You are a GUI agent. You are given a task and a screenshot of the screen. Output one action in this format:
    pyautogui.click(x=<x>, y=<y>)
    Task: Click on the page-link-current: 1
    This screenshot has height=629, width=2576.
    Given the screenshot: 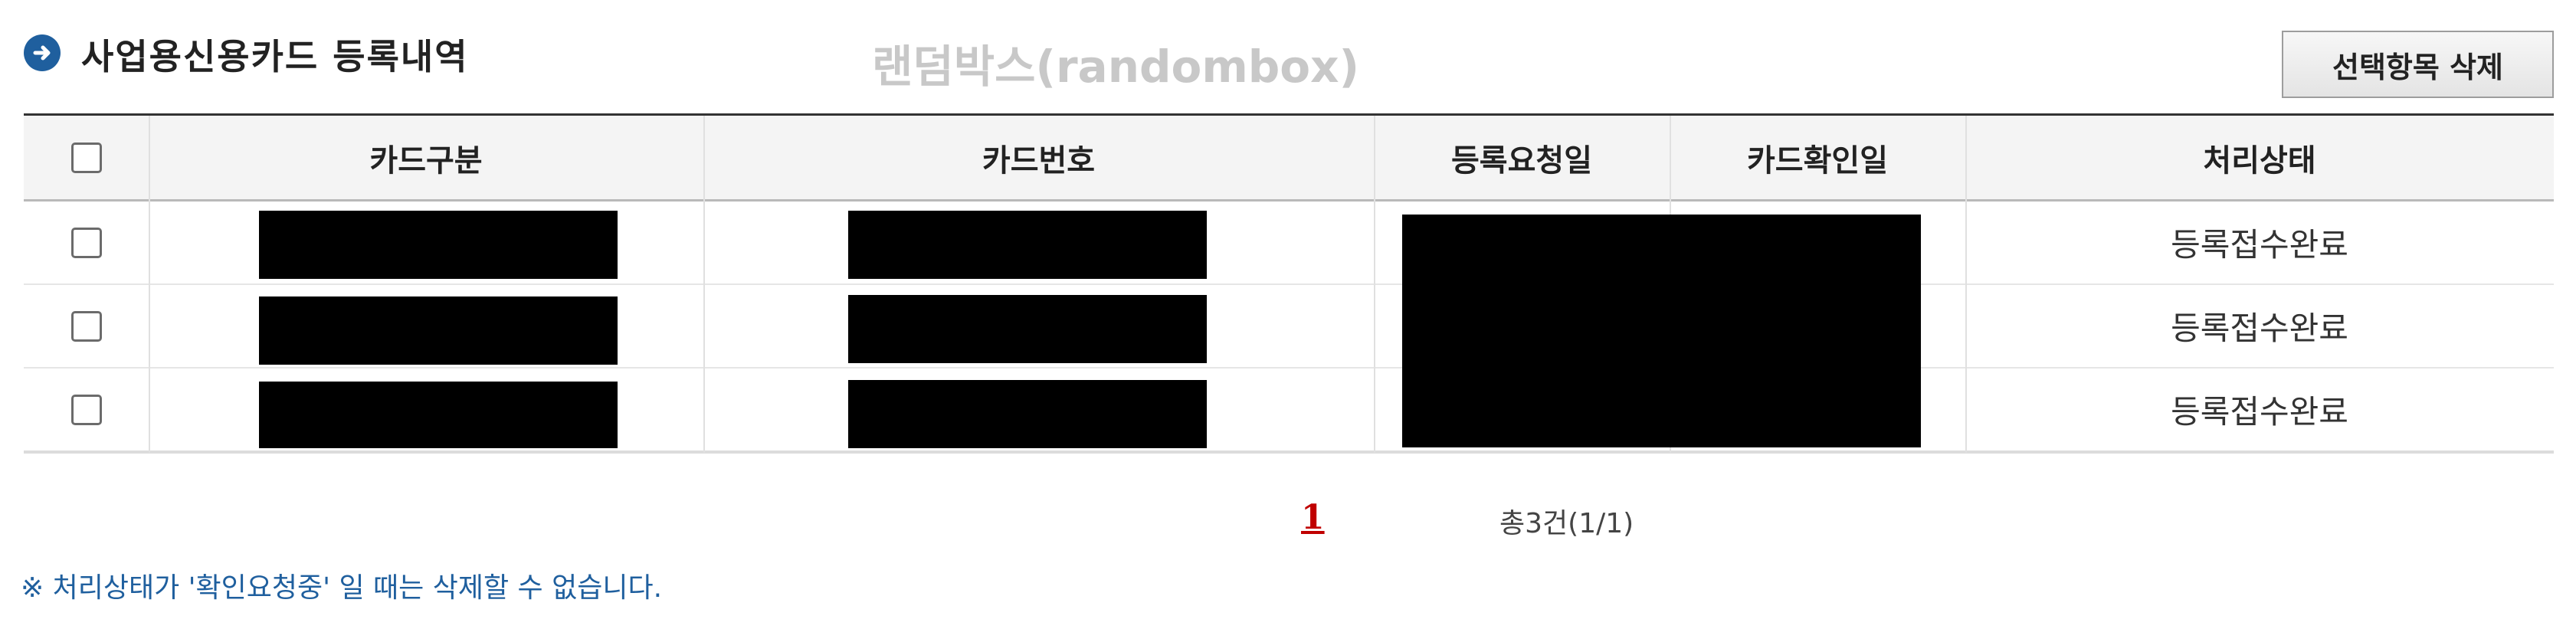 What is the action you would take?
    pyautogui.click(x=1313, y=517)
    